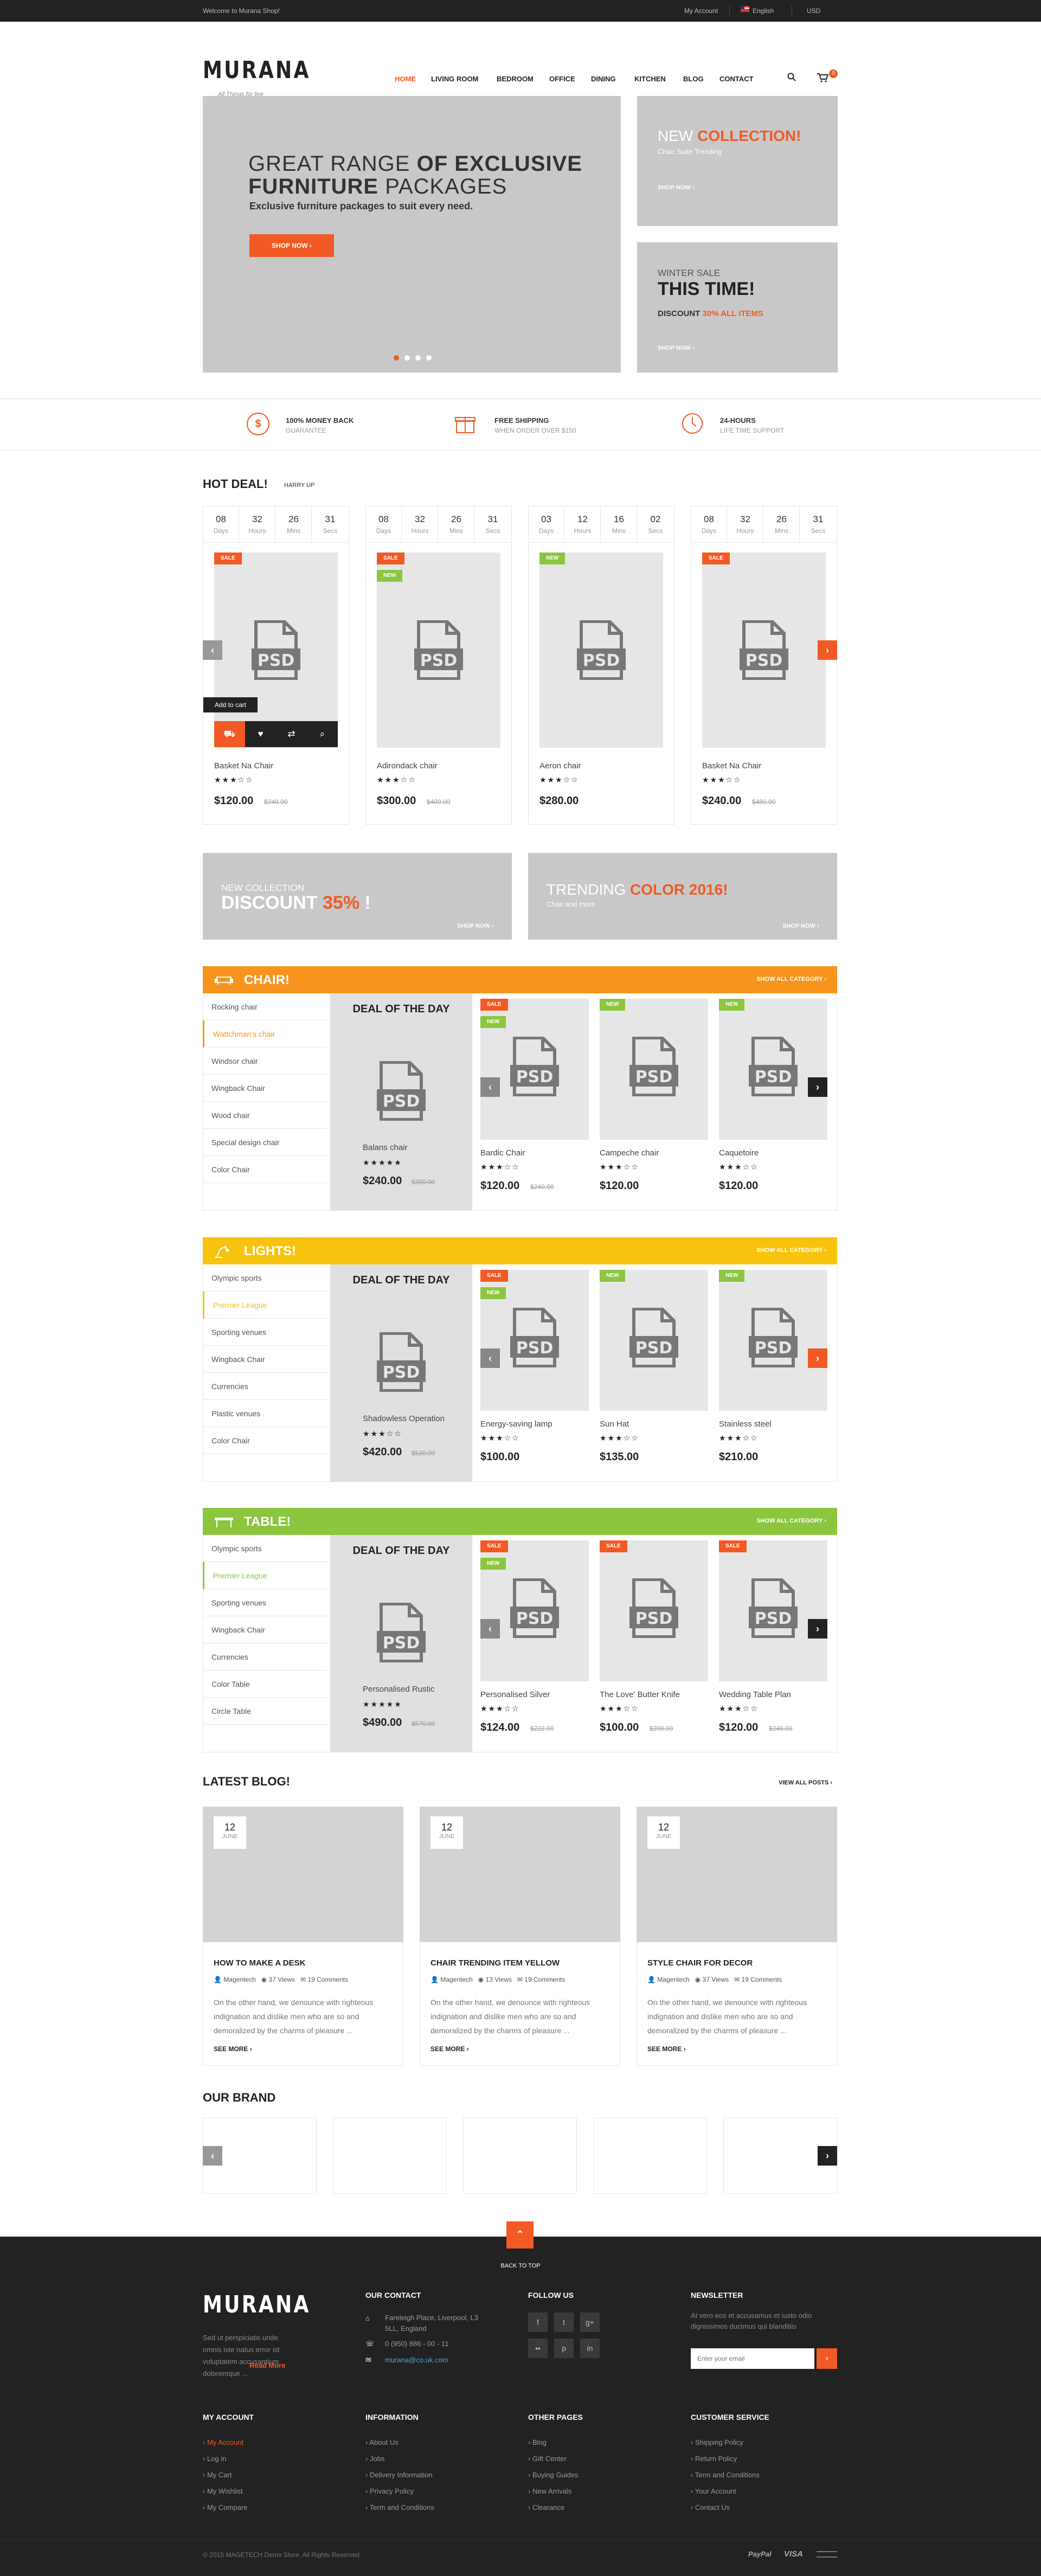 The image size is (1041, 2576). Describe the element at coordinates (737, 161) in the screenshot. I see `promo-new-collection` at that location.